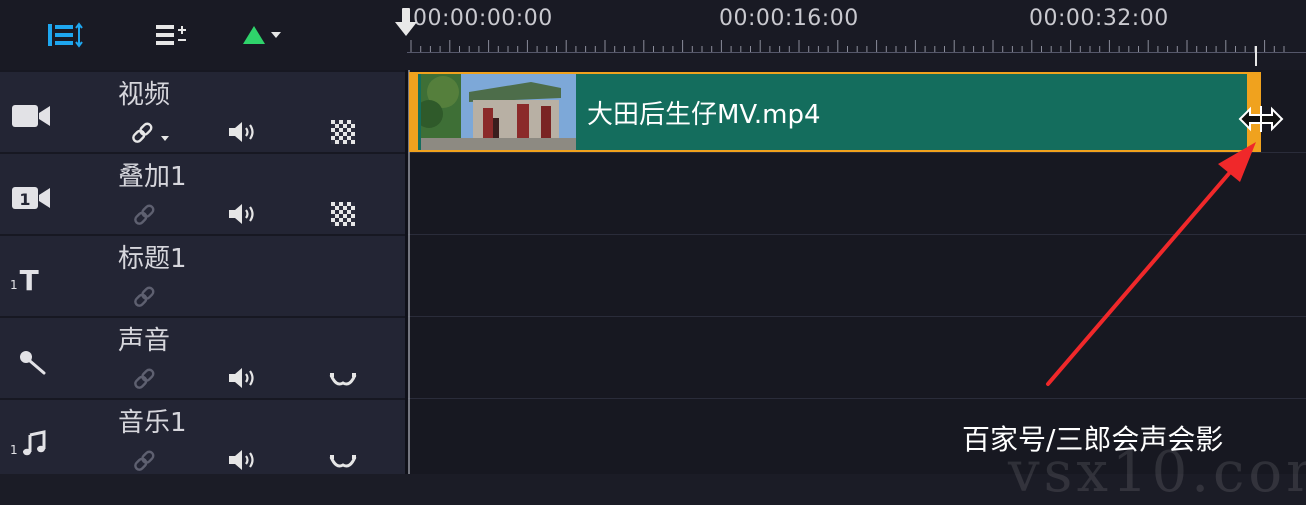  Describe the element at coordinates (414, 112) in the screenshot. I see `clip-trim-handle-left` at that location.